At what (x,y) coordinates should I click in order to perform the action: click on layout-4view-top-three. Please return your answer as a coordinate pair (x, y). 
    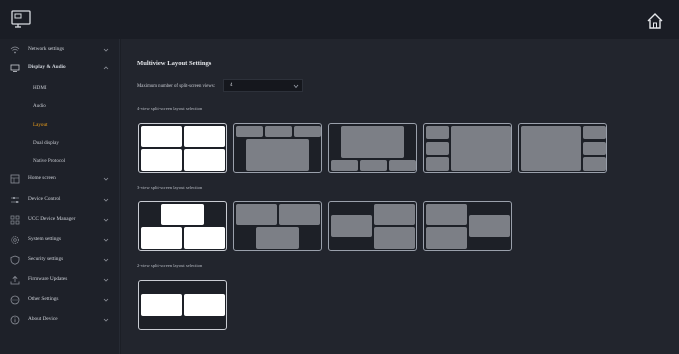
    Looking at the image, I should click on (277, 148).